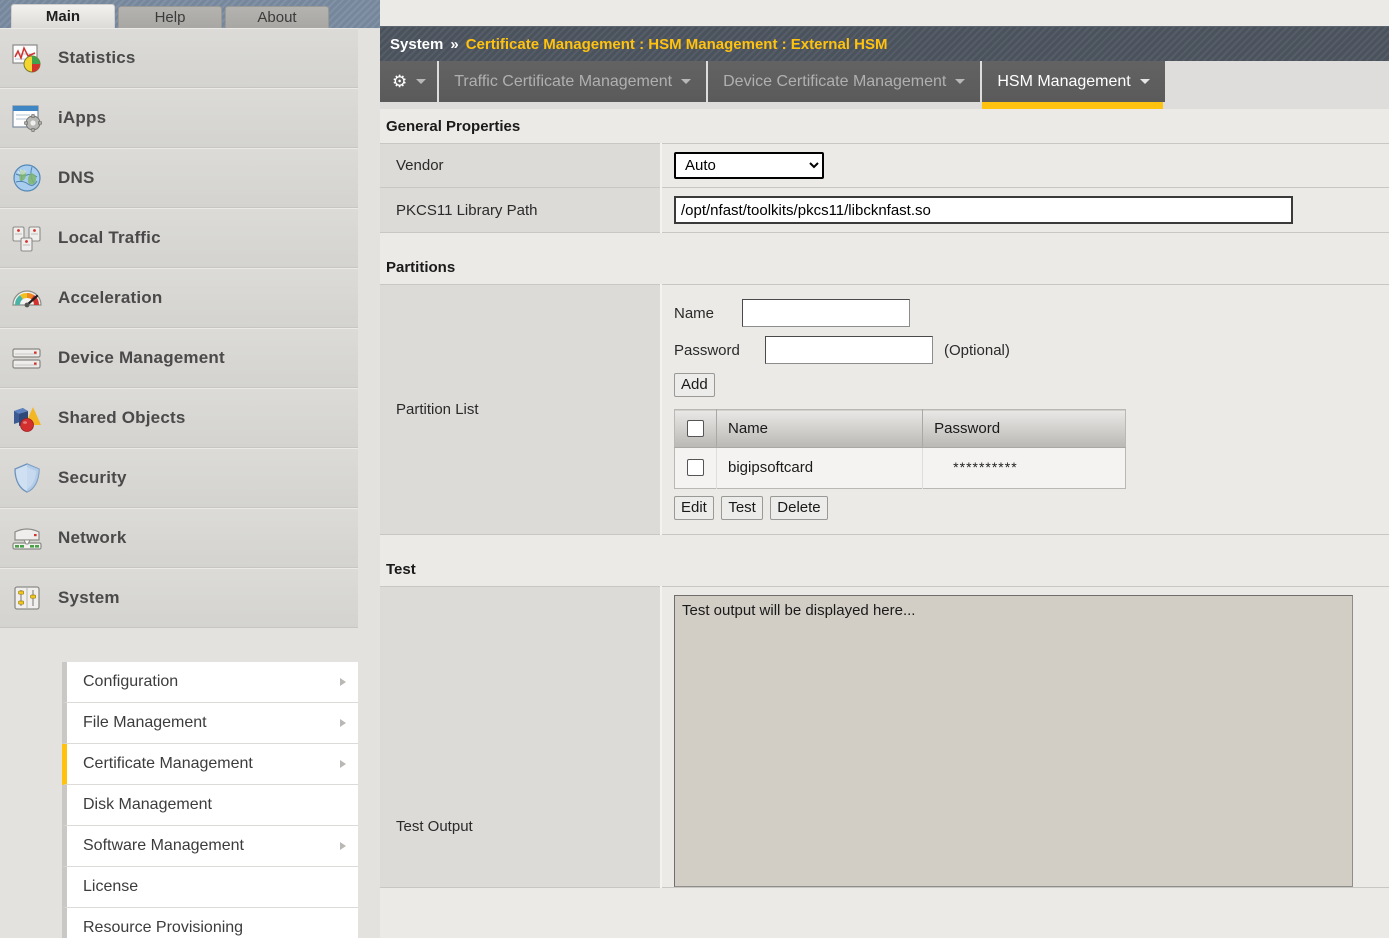  What do you see at coordinates (27, 58) in the screenshot?
I see `statistics-chart-icon` at bounding box center [27, 58].